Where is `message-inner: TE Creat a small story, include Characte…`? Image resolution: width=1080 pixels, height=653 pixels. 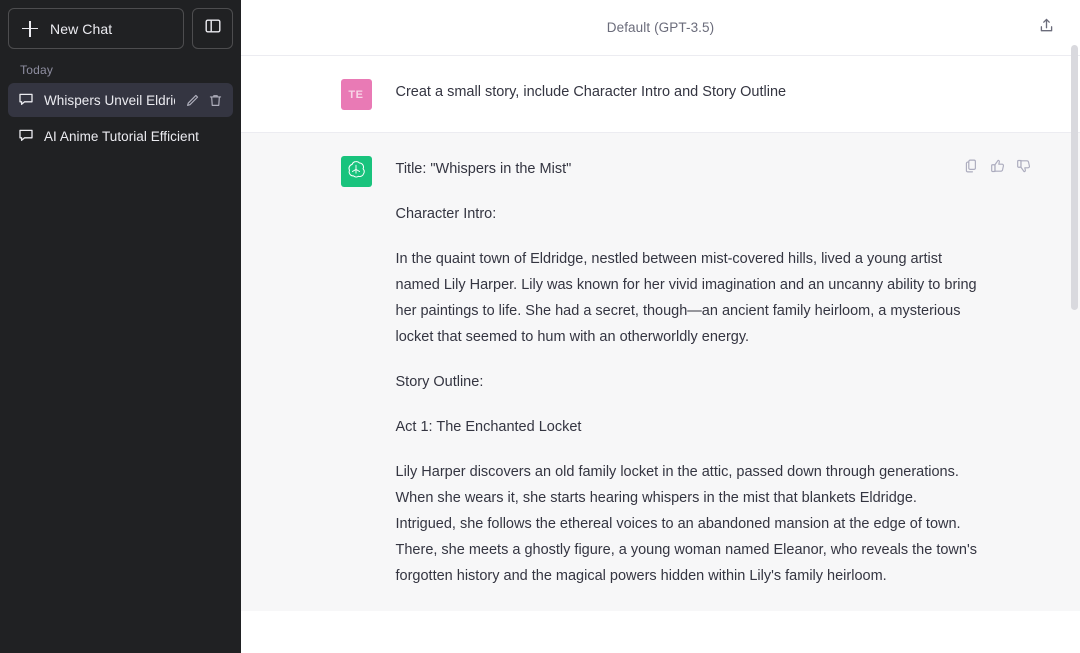
message-inner: TE Creat a small story, include Characte… is located at coordinates (660, 94).